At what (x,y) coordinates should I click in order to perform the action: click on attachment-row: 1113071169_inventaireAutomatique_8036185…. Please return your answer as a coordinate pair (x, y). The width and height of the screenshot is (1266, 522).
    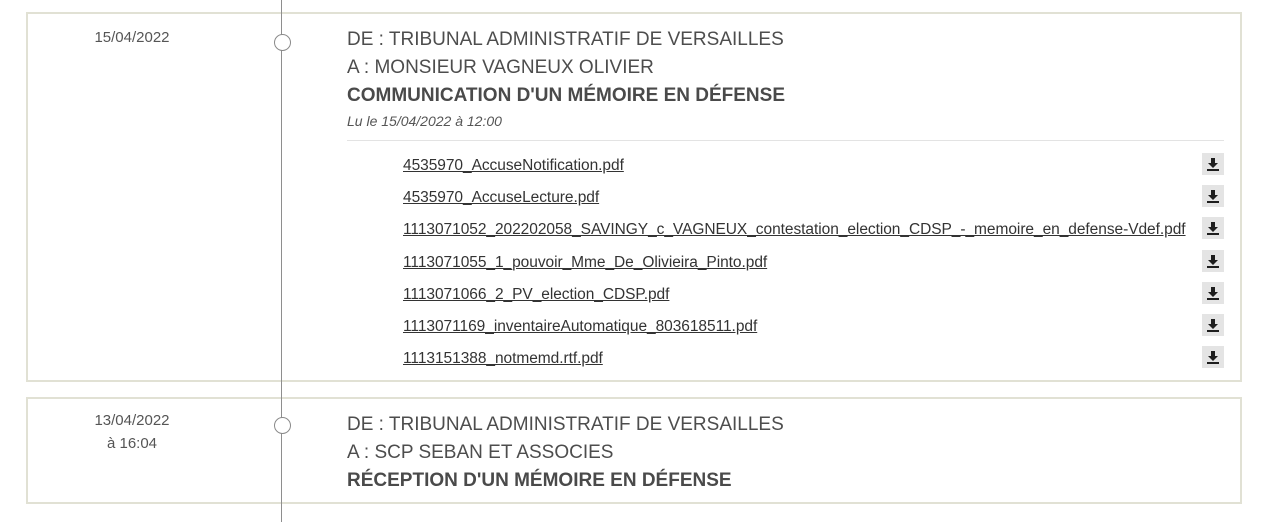
    Looking at the image, I should click on (785, 327).